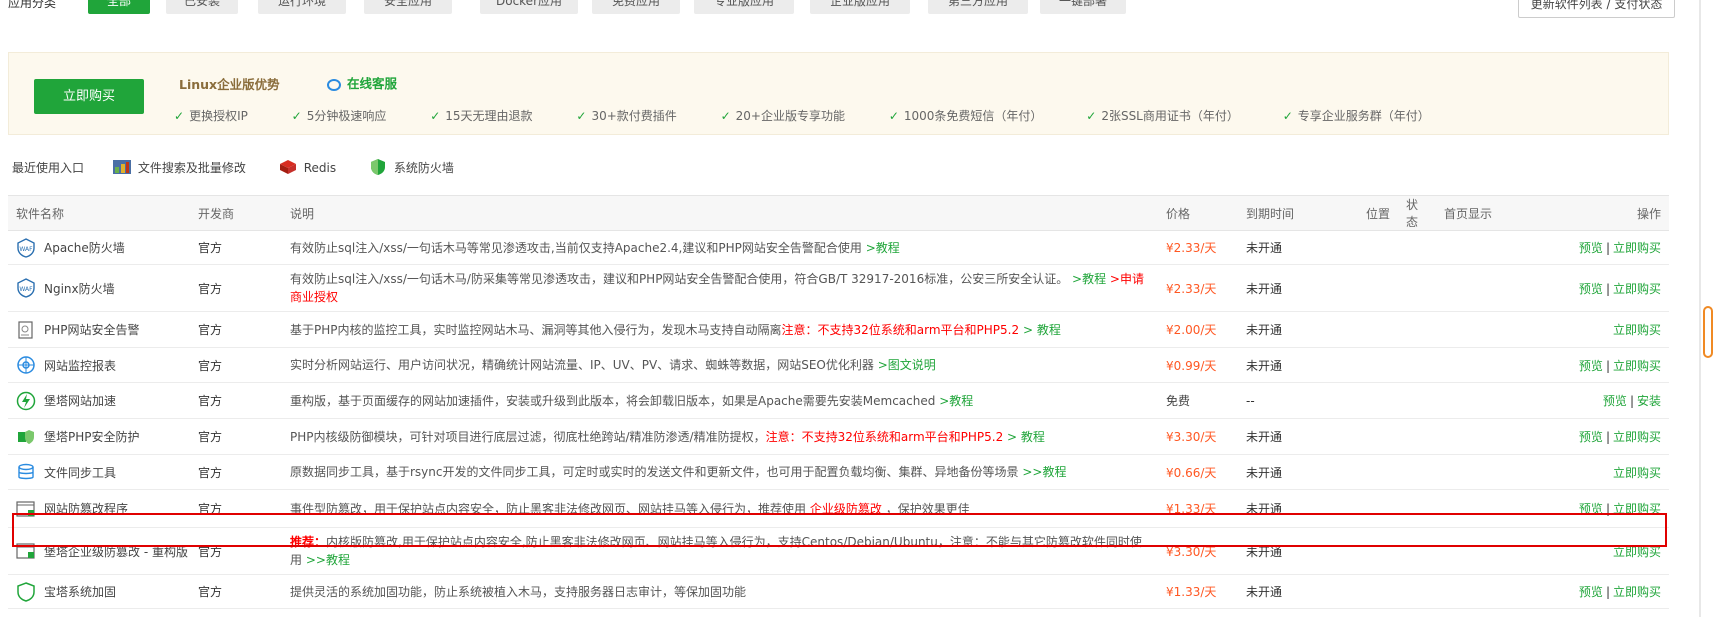 Image resolution: width=1717 pixels, height=617 pixels. What do you see at coordinates (99, 591) in the screenshot?
I see `software-name: 宝塔系统加固` at bounding box center [99, 591].